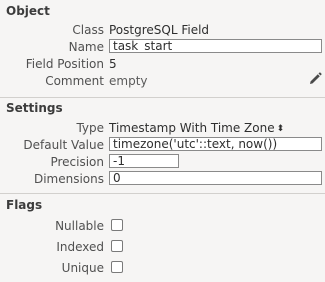  I want to click on indexed-checkbox, so click(117, 246).